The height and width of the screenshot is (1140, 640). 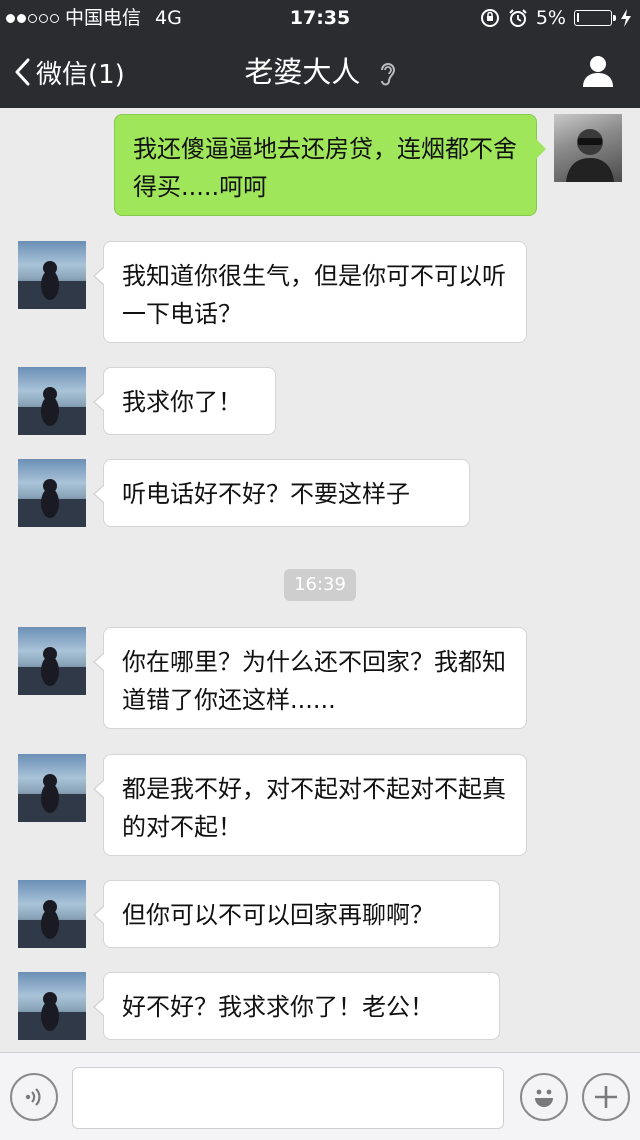 What do you see at coordinates (550, 18) in the screenshot?
I see `battery-percent: 5%` at bounding box center [550, 18].